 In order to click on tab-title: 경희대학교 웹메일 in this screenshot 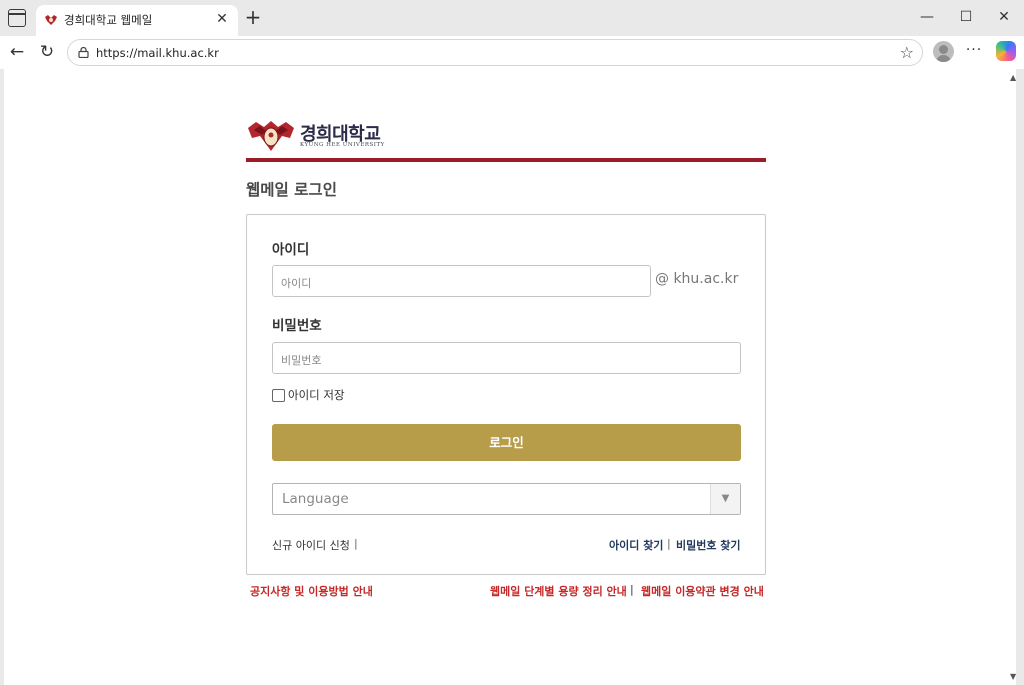, I will do `click(108, 20)`.